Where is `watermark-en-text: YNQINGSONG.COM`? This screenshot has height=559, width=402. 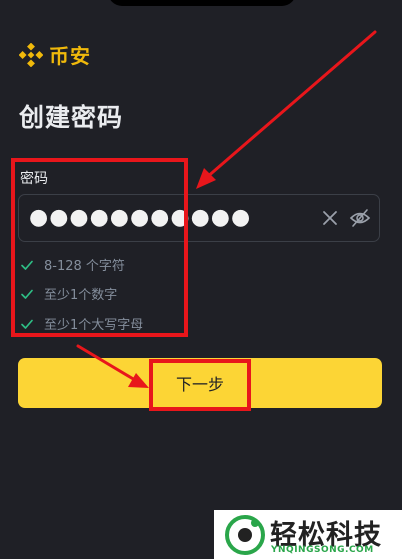
watermark-en-text: YNQINGSONG.COM is located at coordinates (322, 550).